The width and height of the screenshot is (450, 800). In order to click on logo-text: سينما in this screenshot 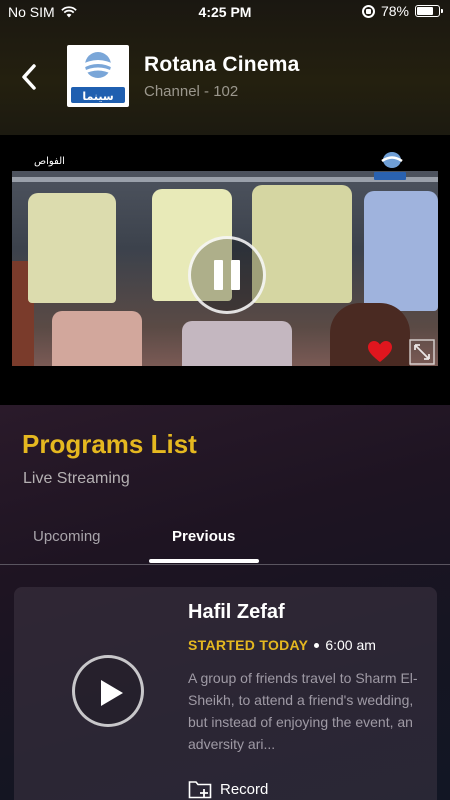, I will do `click(98, 97)`.